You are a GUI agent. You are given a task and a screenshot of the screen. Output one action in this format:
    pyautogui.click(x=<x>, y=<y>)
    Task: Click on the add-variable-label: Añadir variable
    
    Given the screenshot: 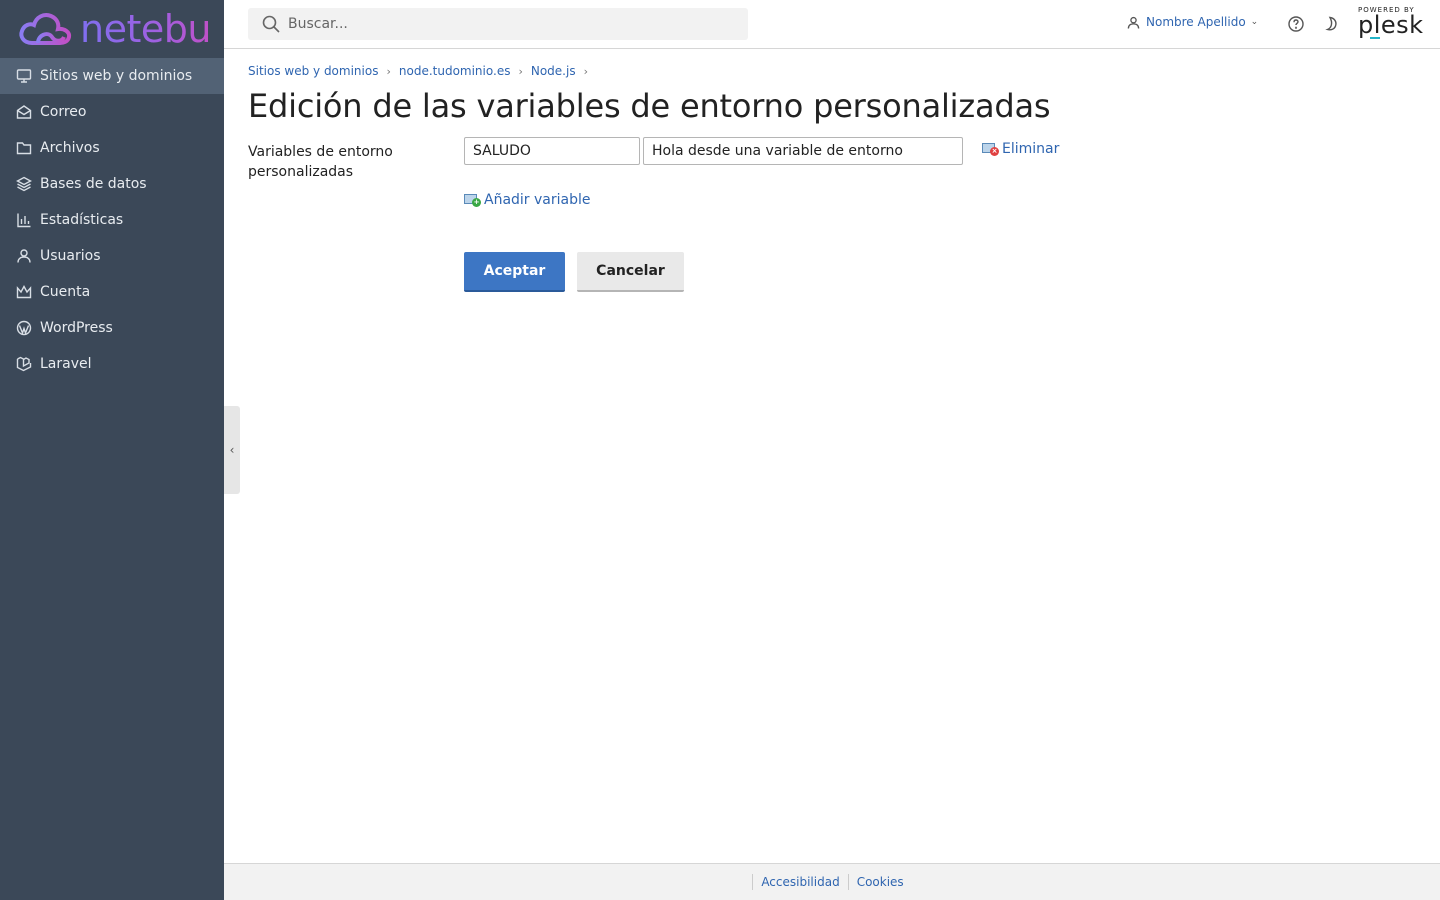 What is the action you would take?
    pyautogui.click(x=537, y=200)
    